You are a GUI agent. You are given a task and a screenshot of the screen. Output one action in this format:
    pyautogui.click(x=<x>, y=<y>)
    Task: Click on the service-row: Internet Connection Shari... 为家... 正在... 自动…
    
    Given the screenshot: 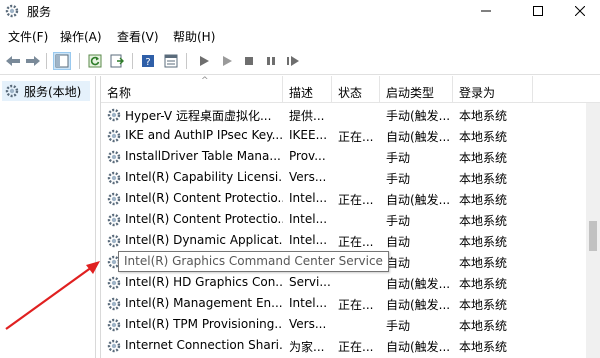 What is the action you would take?
    pyautogui.click(x=346, y=345)
    